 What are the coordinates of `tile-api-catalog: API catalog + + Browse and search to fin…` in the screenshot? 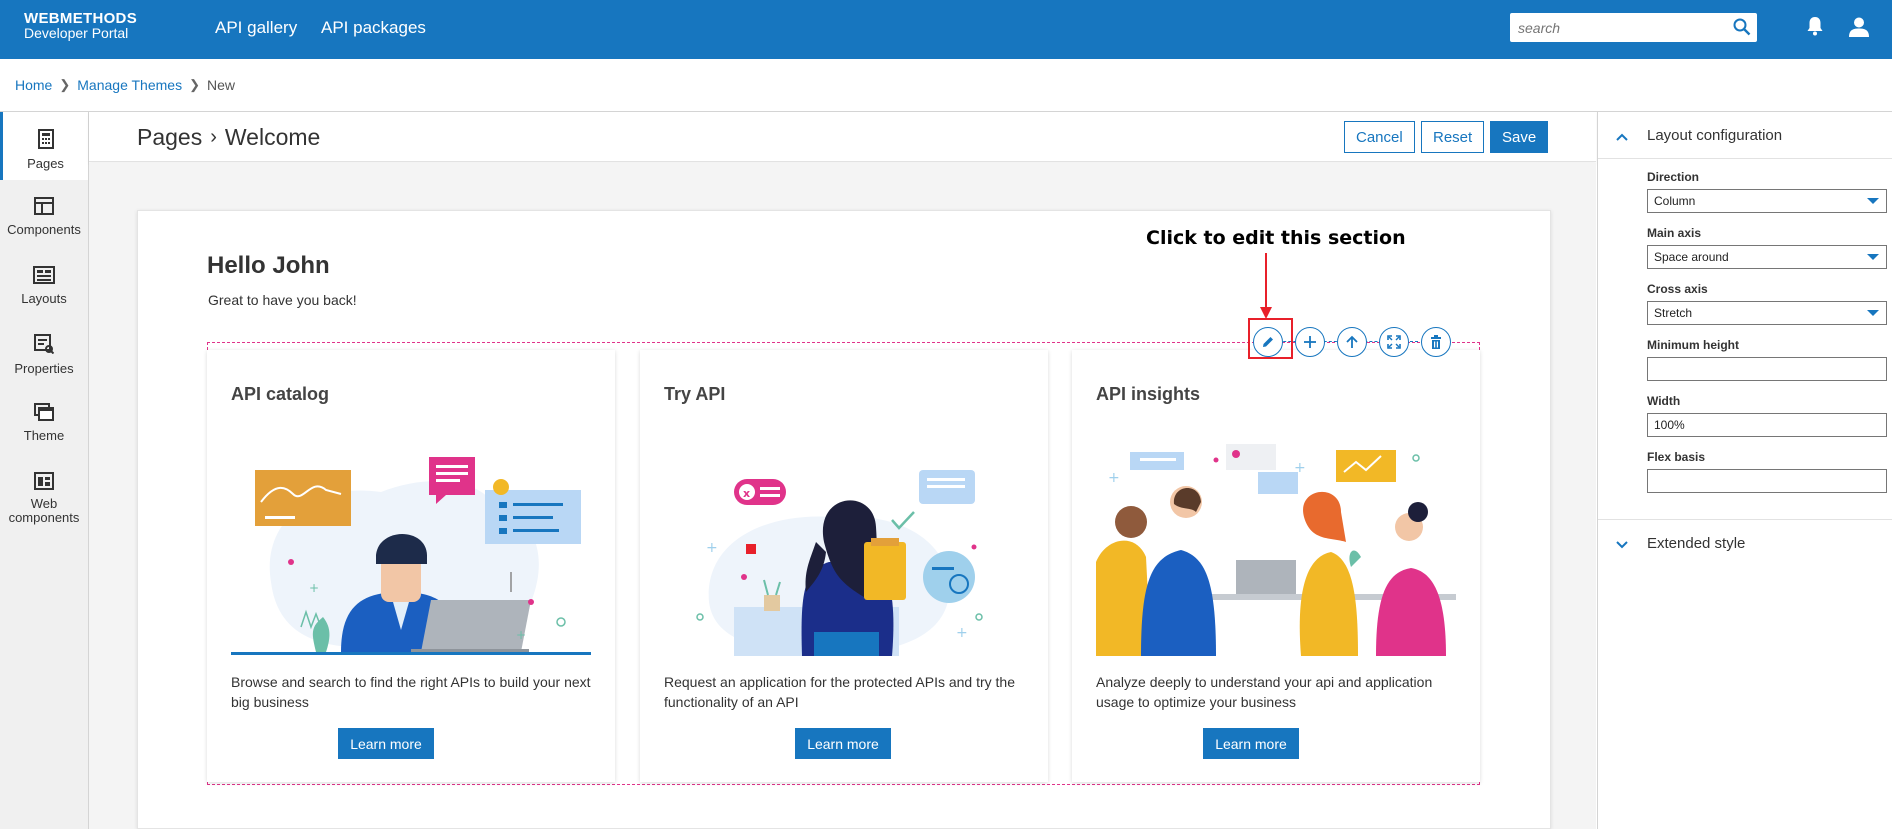 It's located at (411, 566).